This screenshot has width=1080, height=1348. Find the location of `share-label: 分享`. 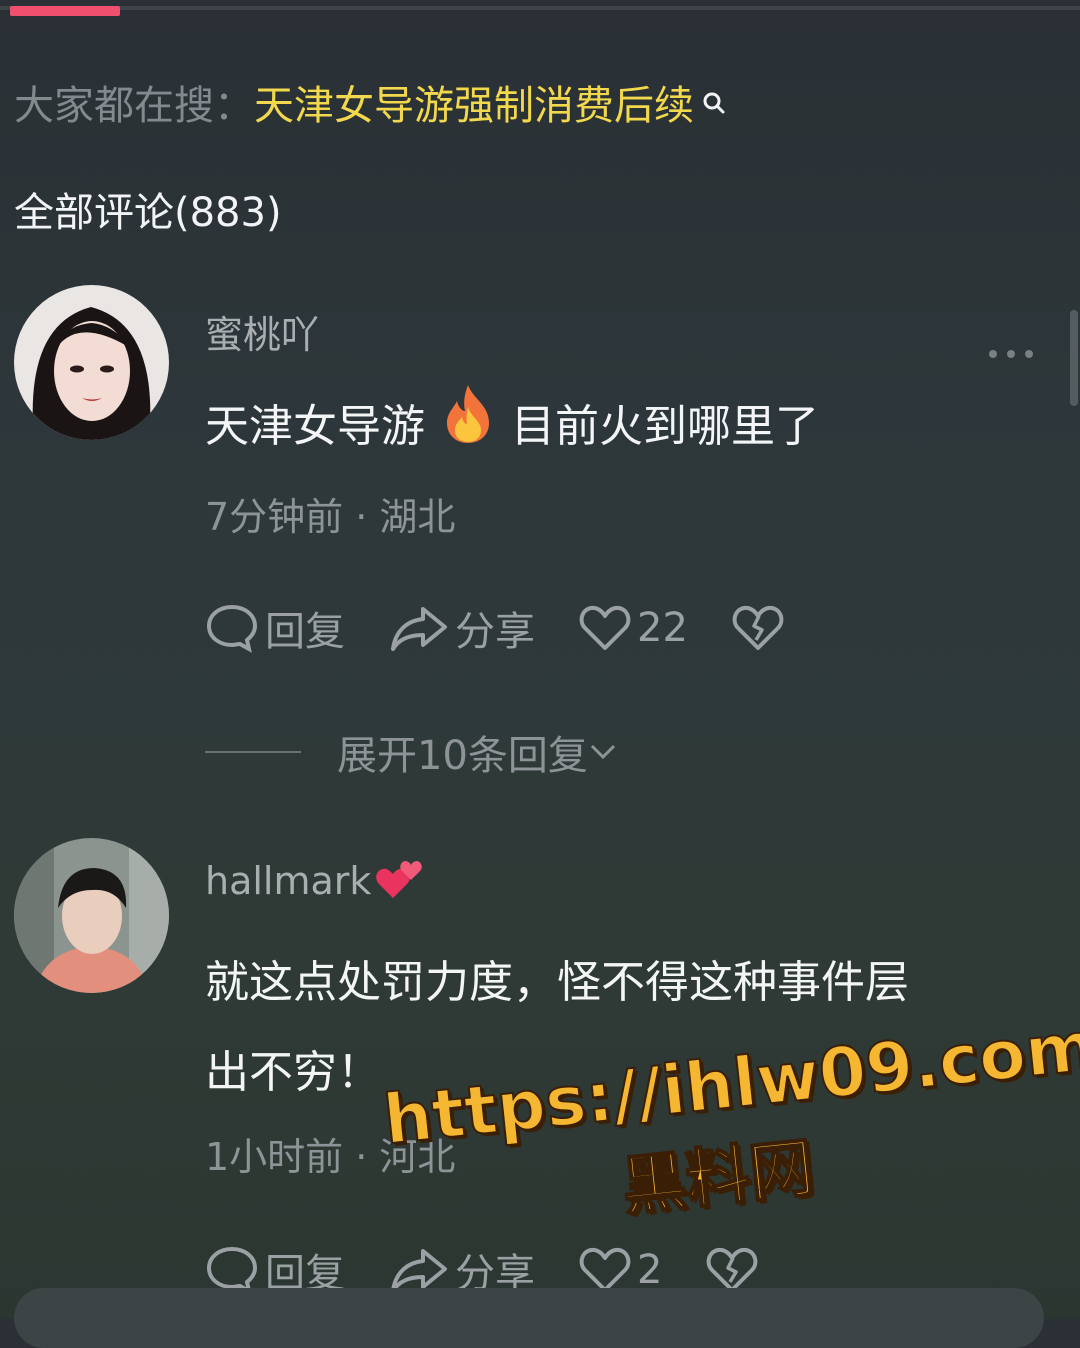

share-label: 分享 is located at coordinates (495, 632).